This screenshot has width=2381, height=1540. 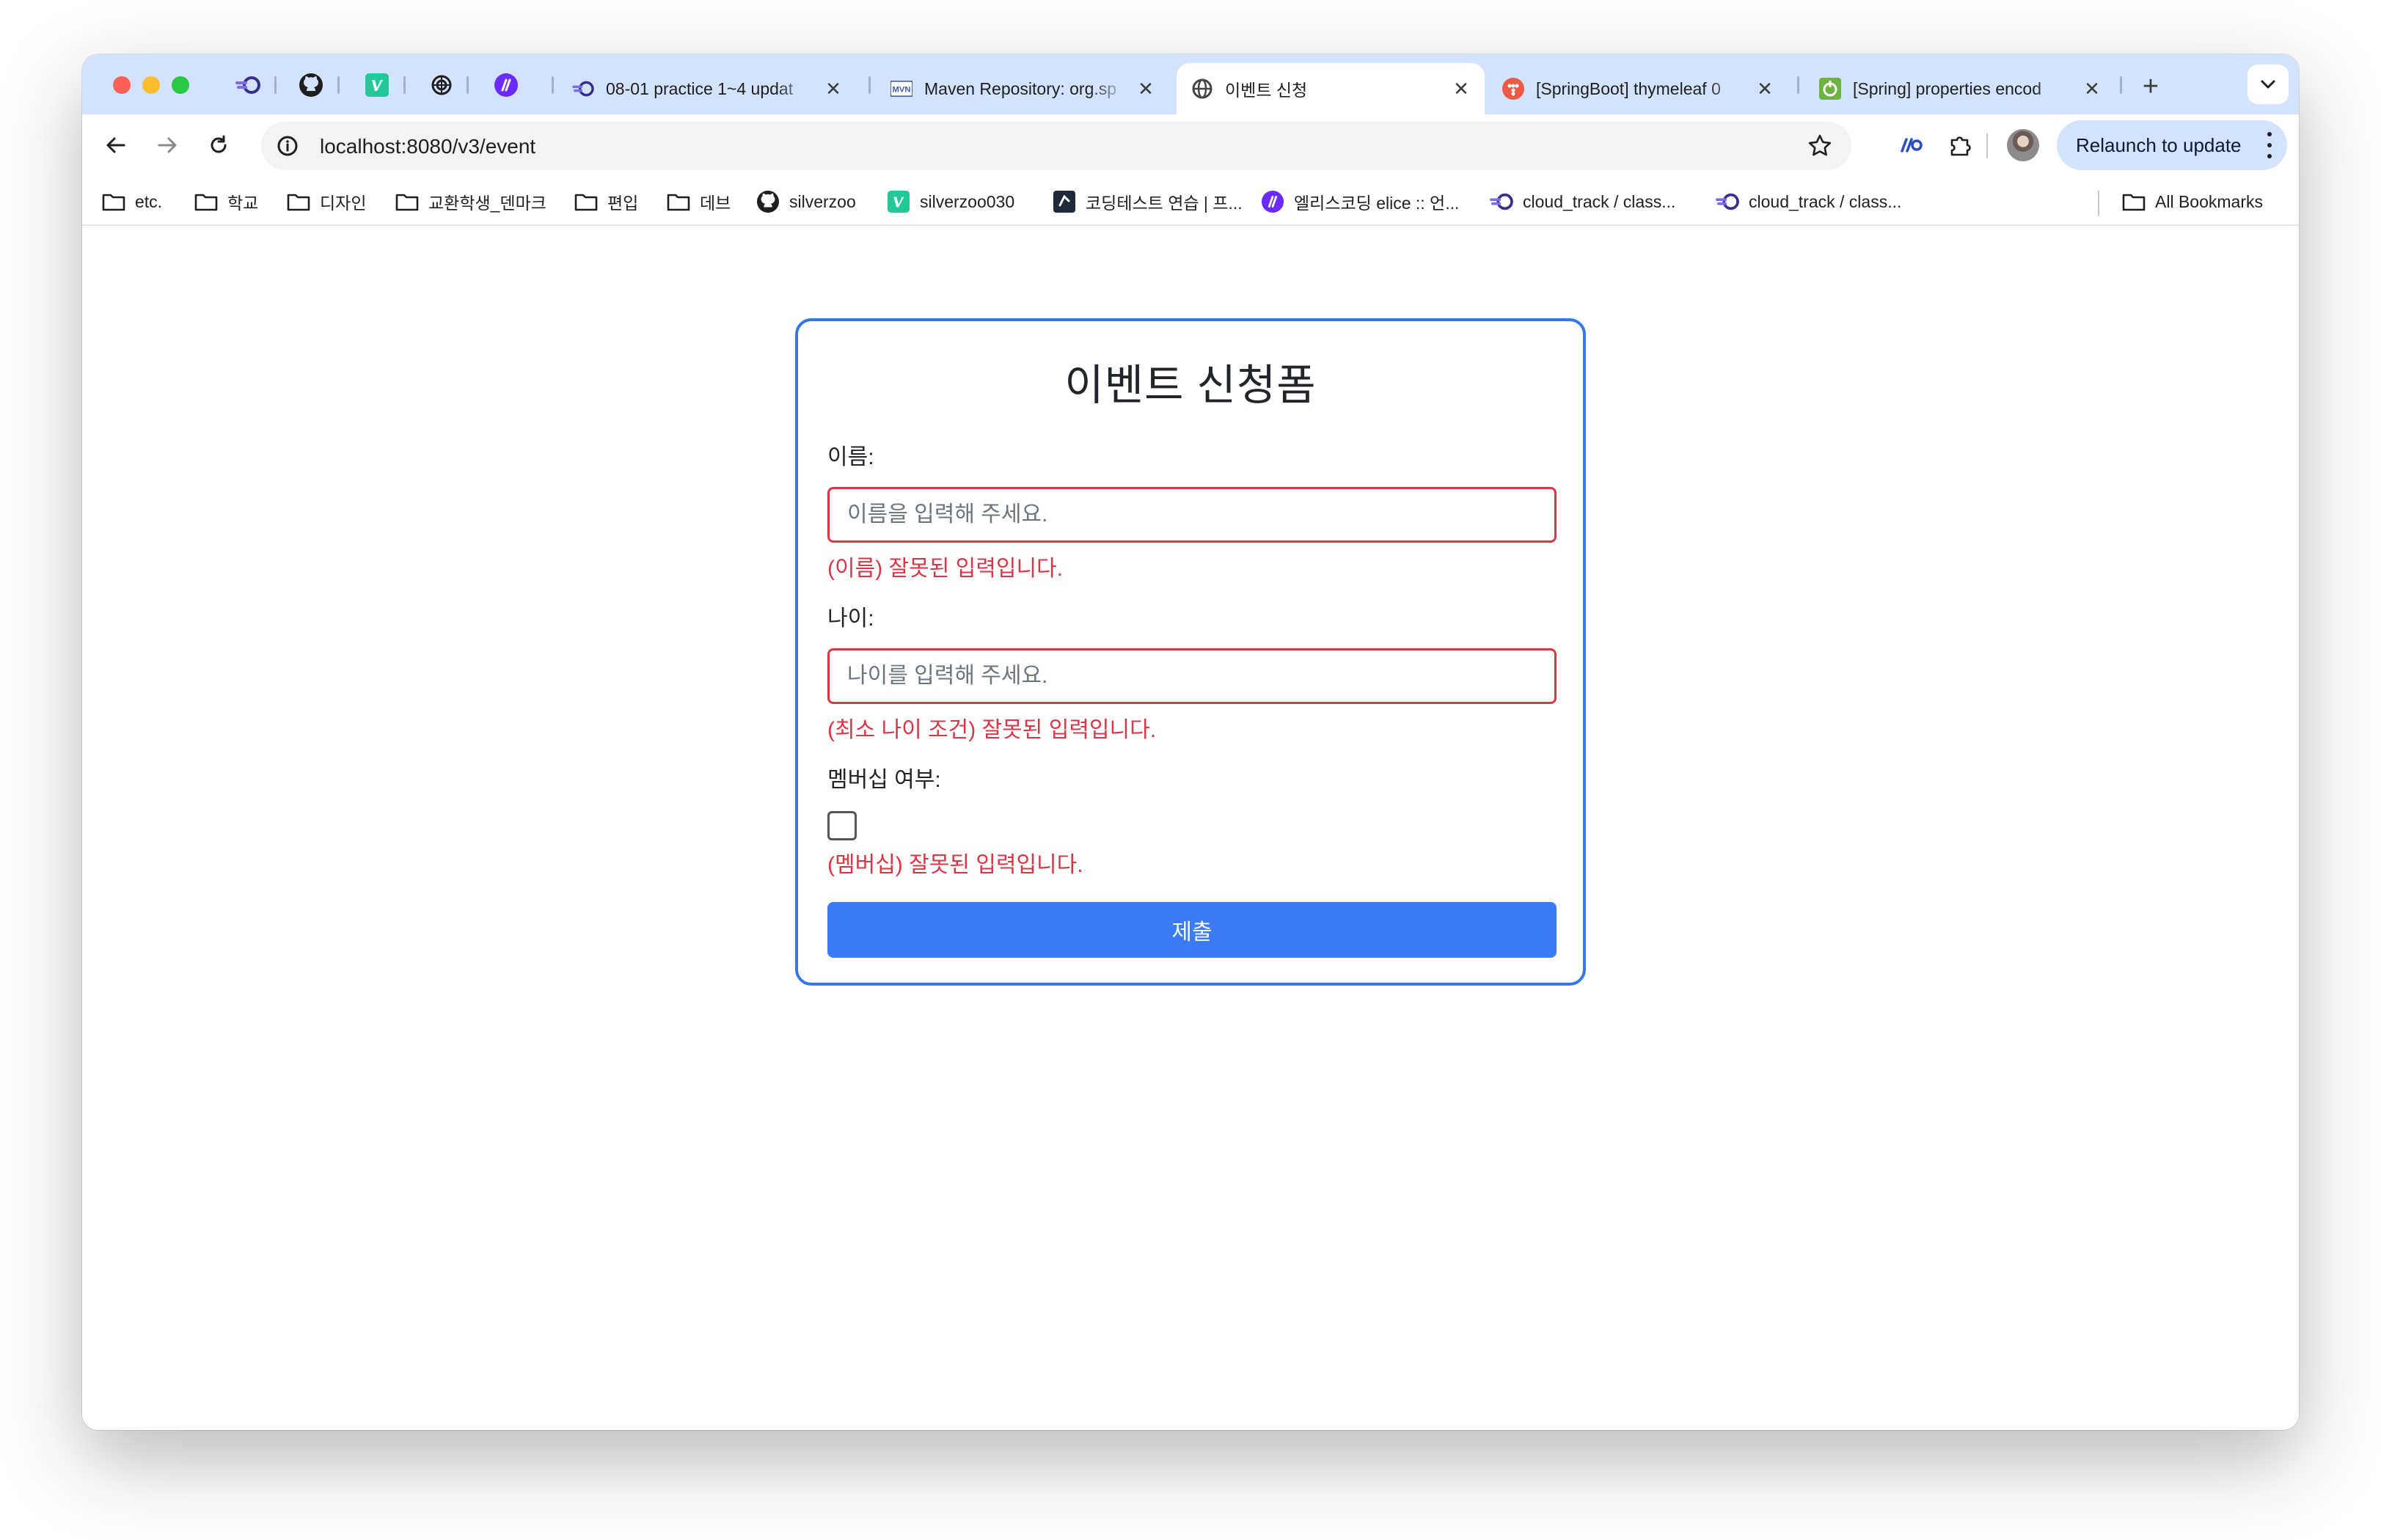 What do you see at coordinates (955, 865) in the screenshot?
I see `membership-error-message: (멤버십) 잘못된 입력입니다.` at bounding box center [955, 865].